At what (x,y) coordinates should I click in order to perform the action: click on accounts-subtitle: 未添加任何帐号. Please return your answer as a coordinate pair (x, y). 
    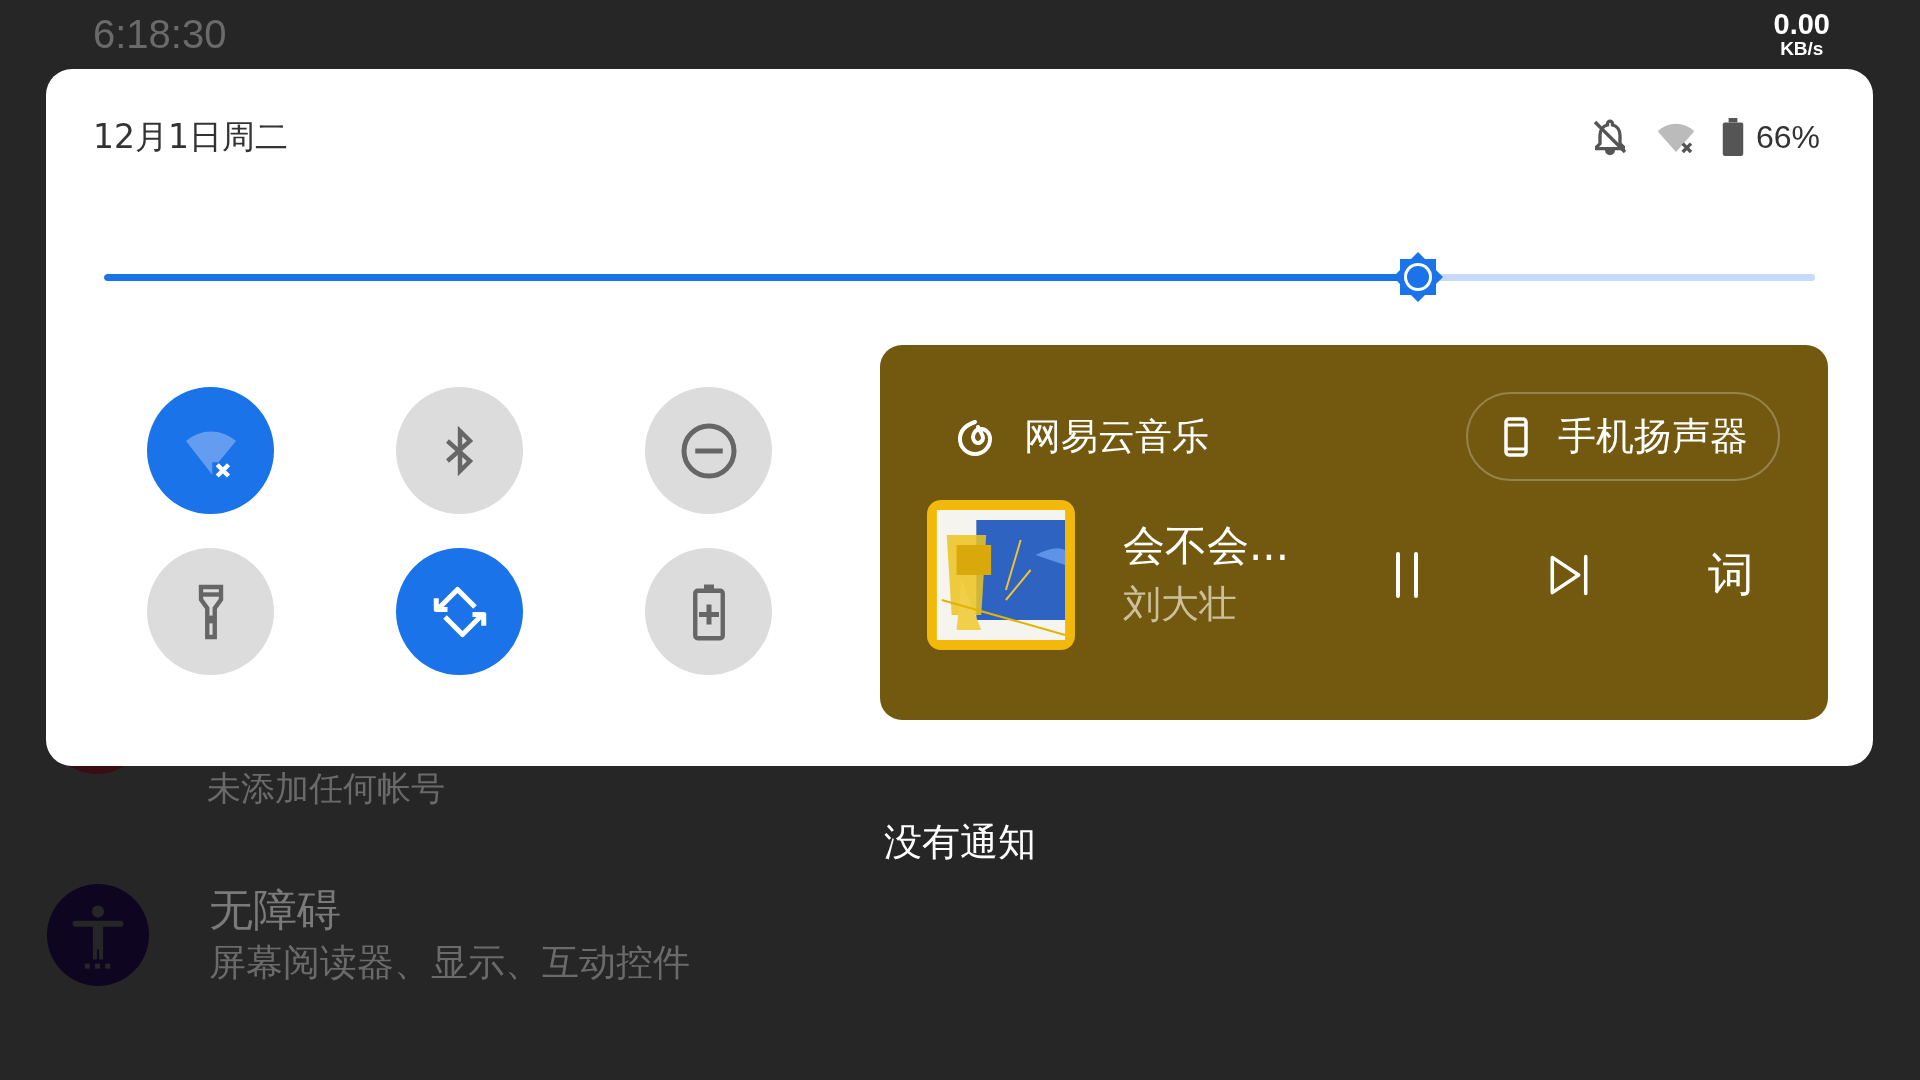
    Looking at the image, I should click on (326, 788).